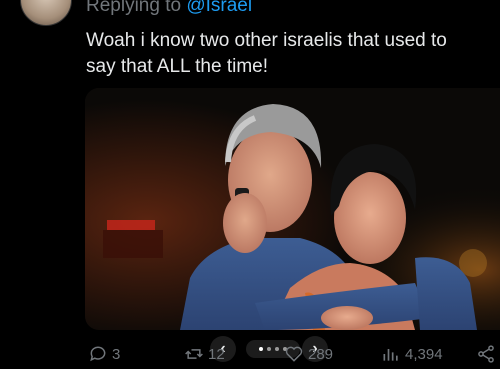 The width and height of the screenshot is (500, 369). I want to click on retweet-icon, so click(194, 354).